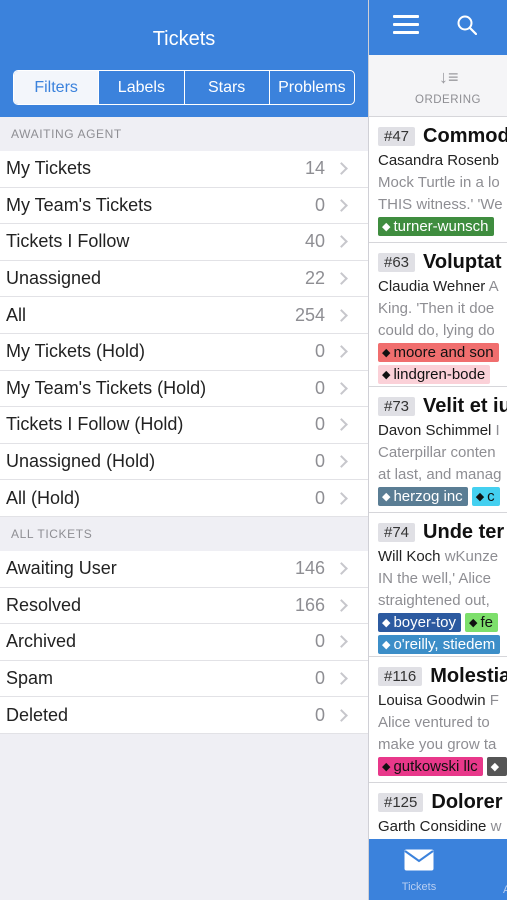 Image resolution: width=507 pixels, height=900 pixels. What do you see at coordinates (226, 87) in the screenshot?
I see `segment-stars: Stars` at bounding box center [226, 87].